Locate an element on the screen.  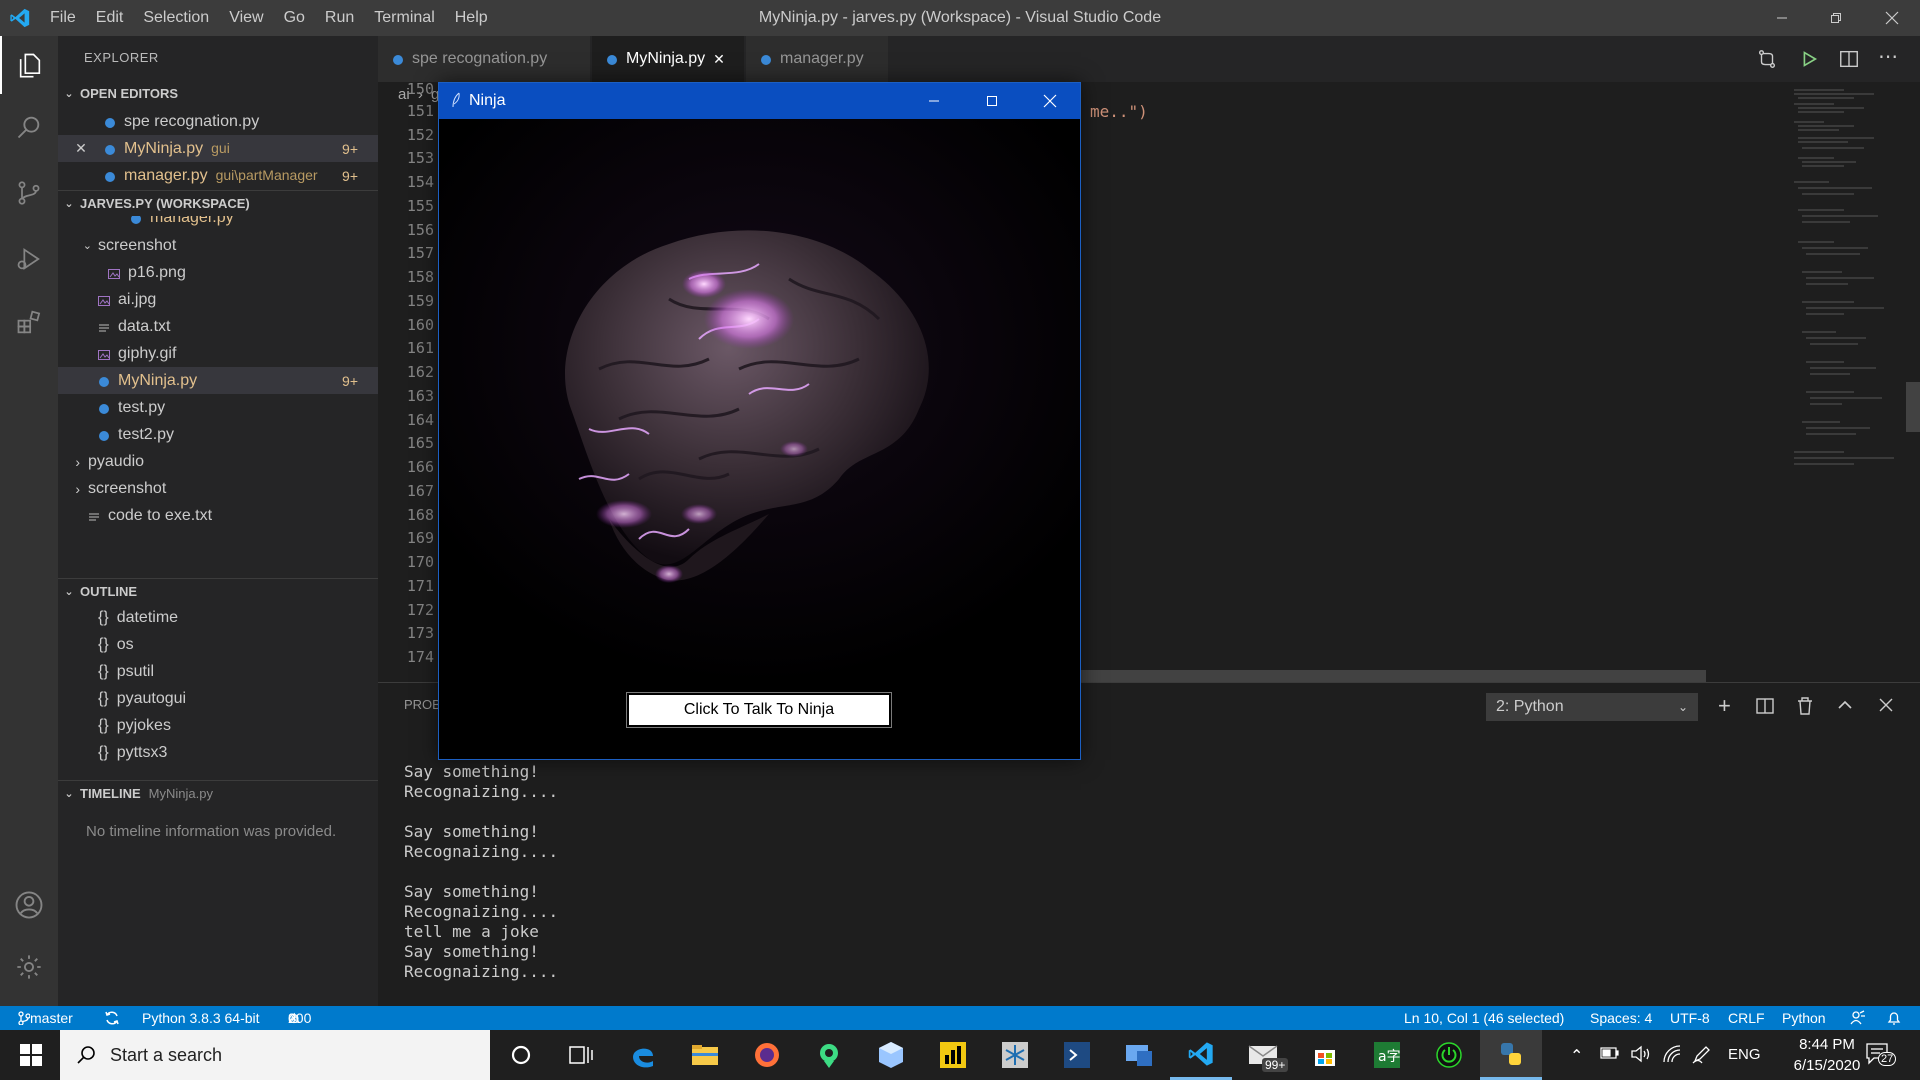
tree-item: p16.png is located at coordinates (218, 272).